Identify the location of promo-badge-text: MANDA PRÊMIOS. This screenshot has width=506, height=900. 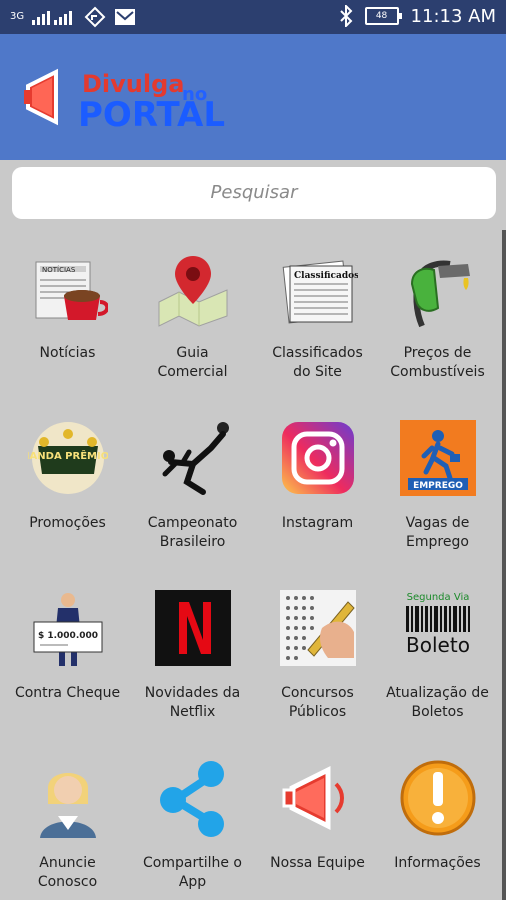
(68, 455).